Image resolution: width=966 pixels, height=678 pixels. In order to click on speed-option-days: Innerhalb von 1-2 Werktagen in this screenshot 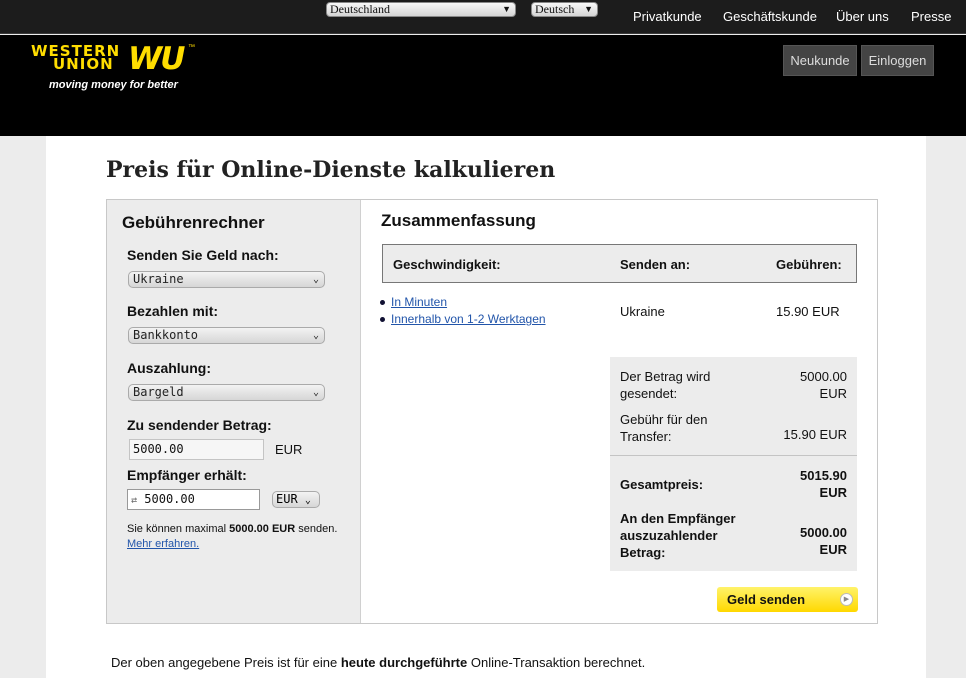, I will do `click(463, 319)`.